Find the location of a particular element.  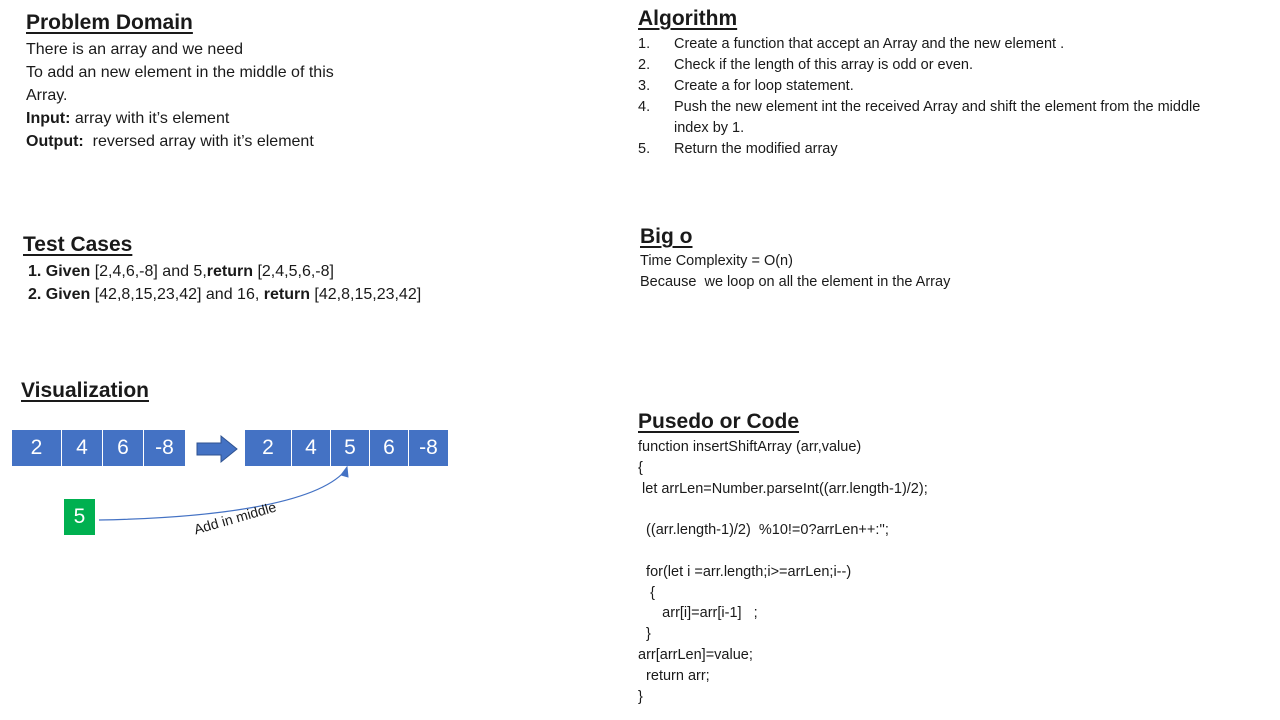

code-line: for(let i =arr.length;i>=arrLen;i--) is located at coordinates (745, 571).